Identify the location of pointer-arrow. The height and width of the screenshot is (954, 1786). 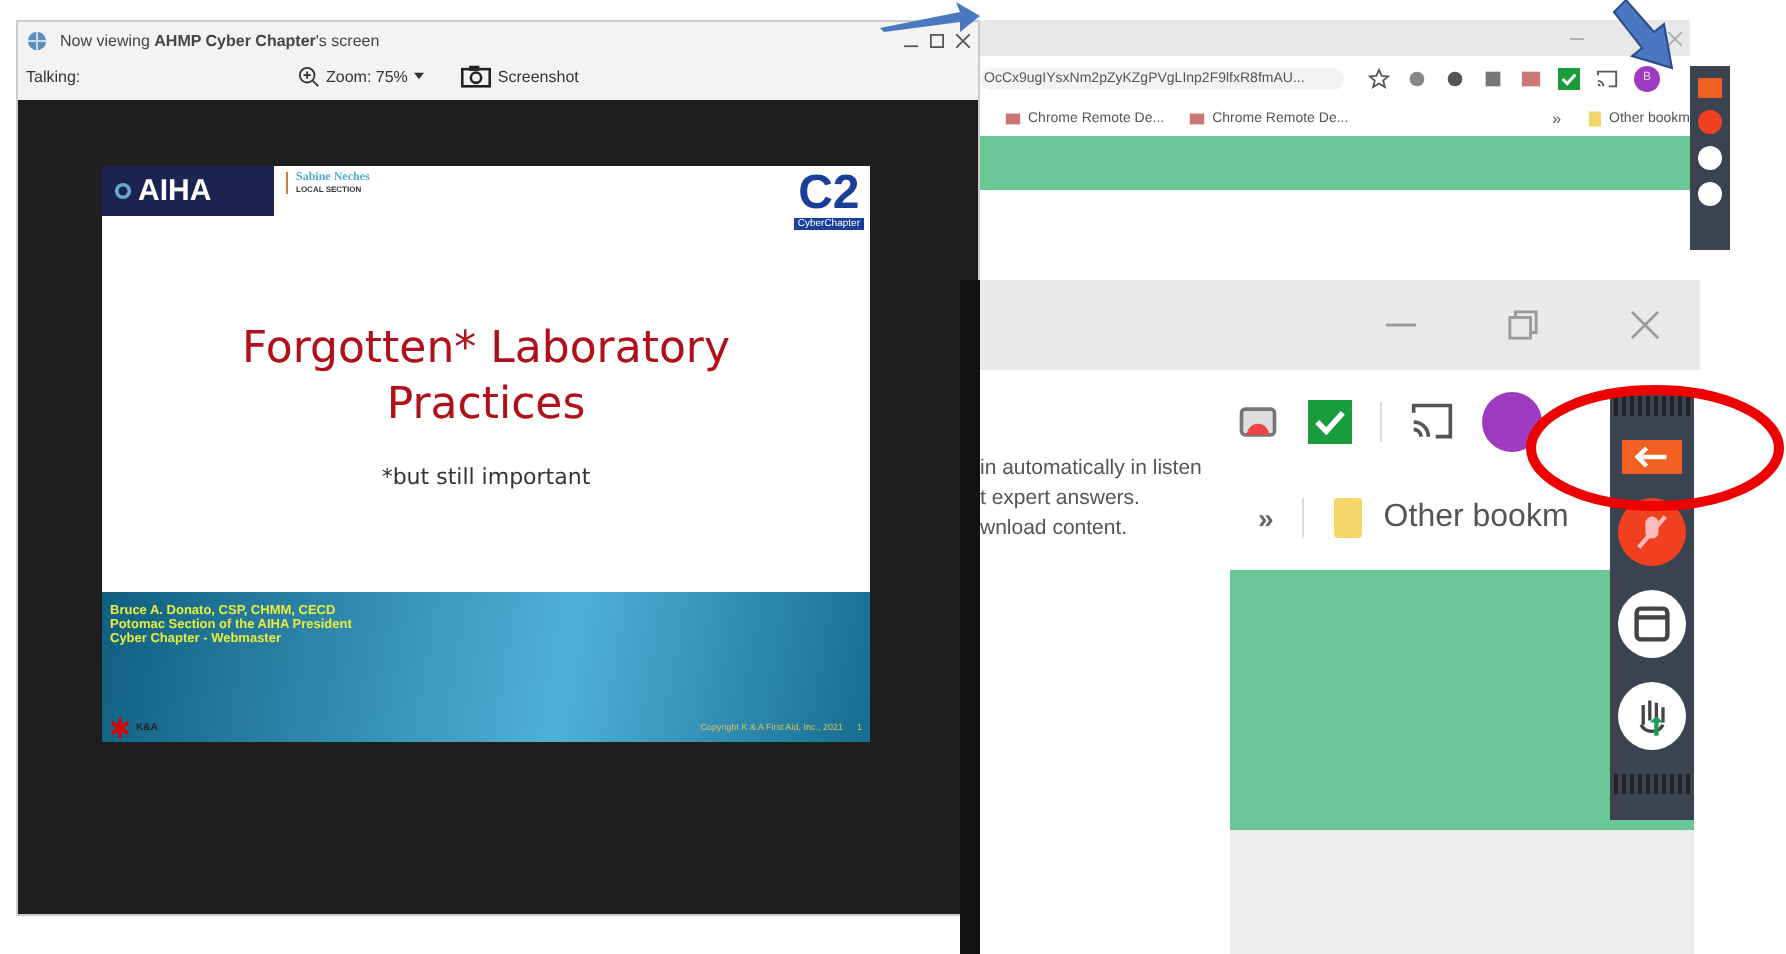
(930, 16).